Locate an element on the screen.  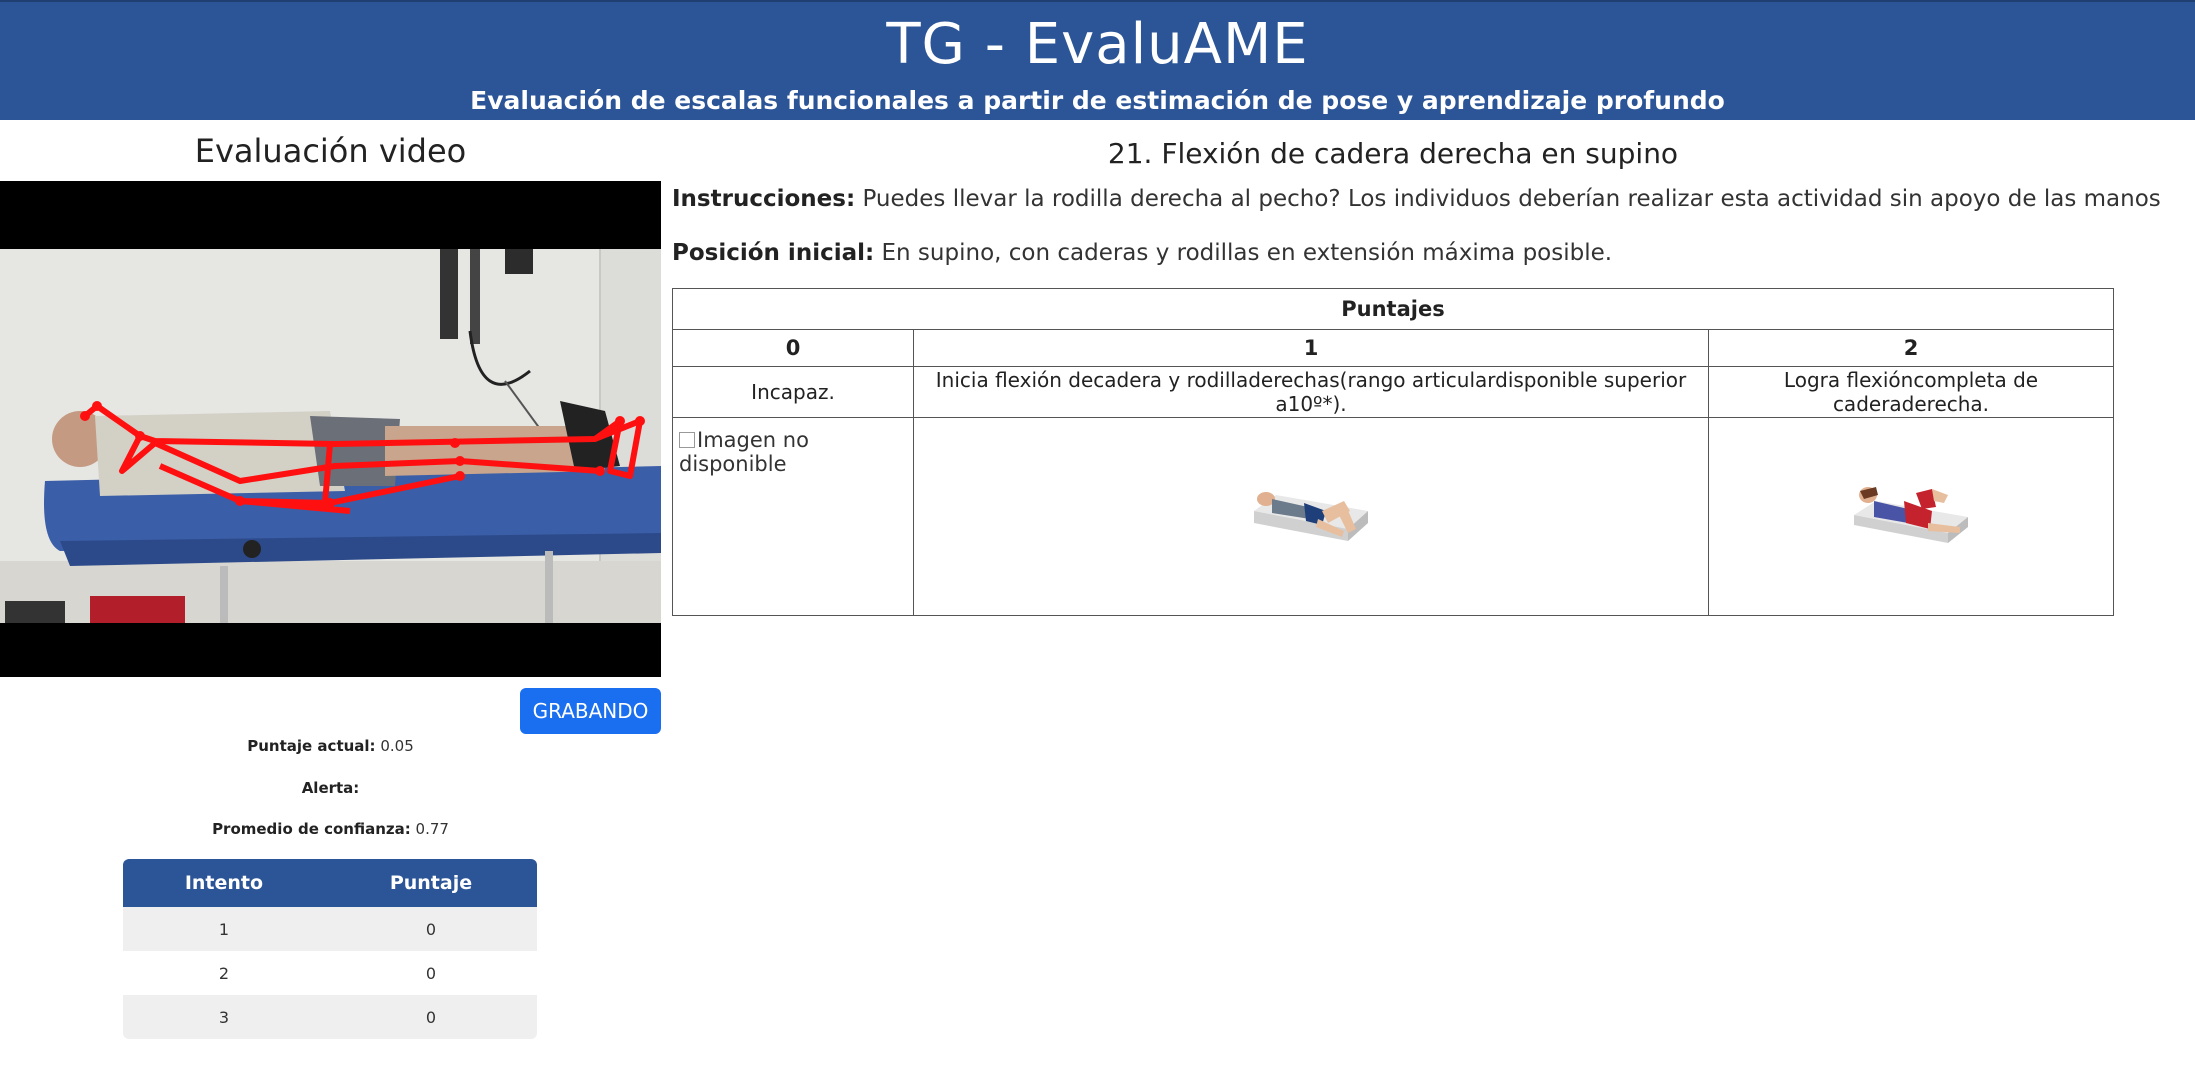
supine-partial-flexion-illustration is located at coordinates (1311, 516).